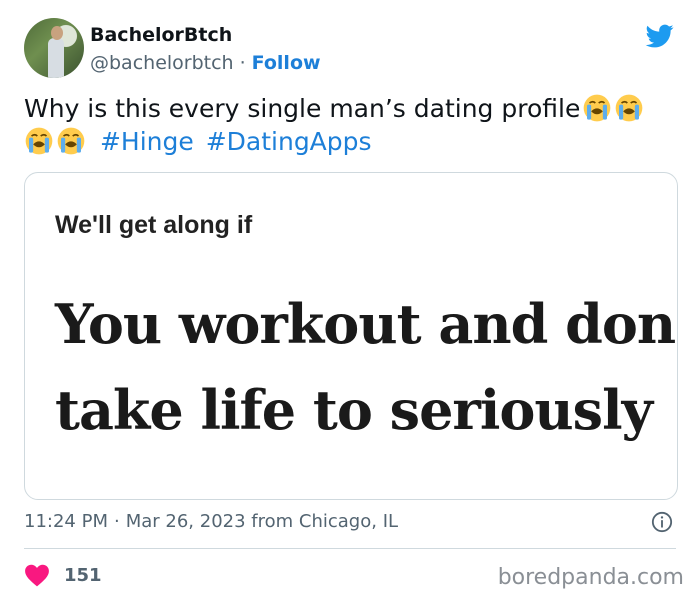 The width and height of the screenshot is (700, 601). What do you see at coordinates (325, 521) in the screenshot?
I see `tweet-location: from Chicago, IL` at bounding box center [325, 521].